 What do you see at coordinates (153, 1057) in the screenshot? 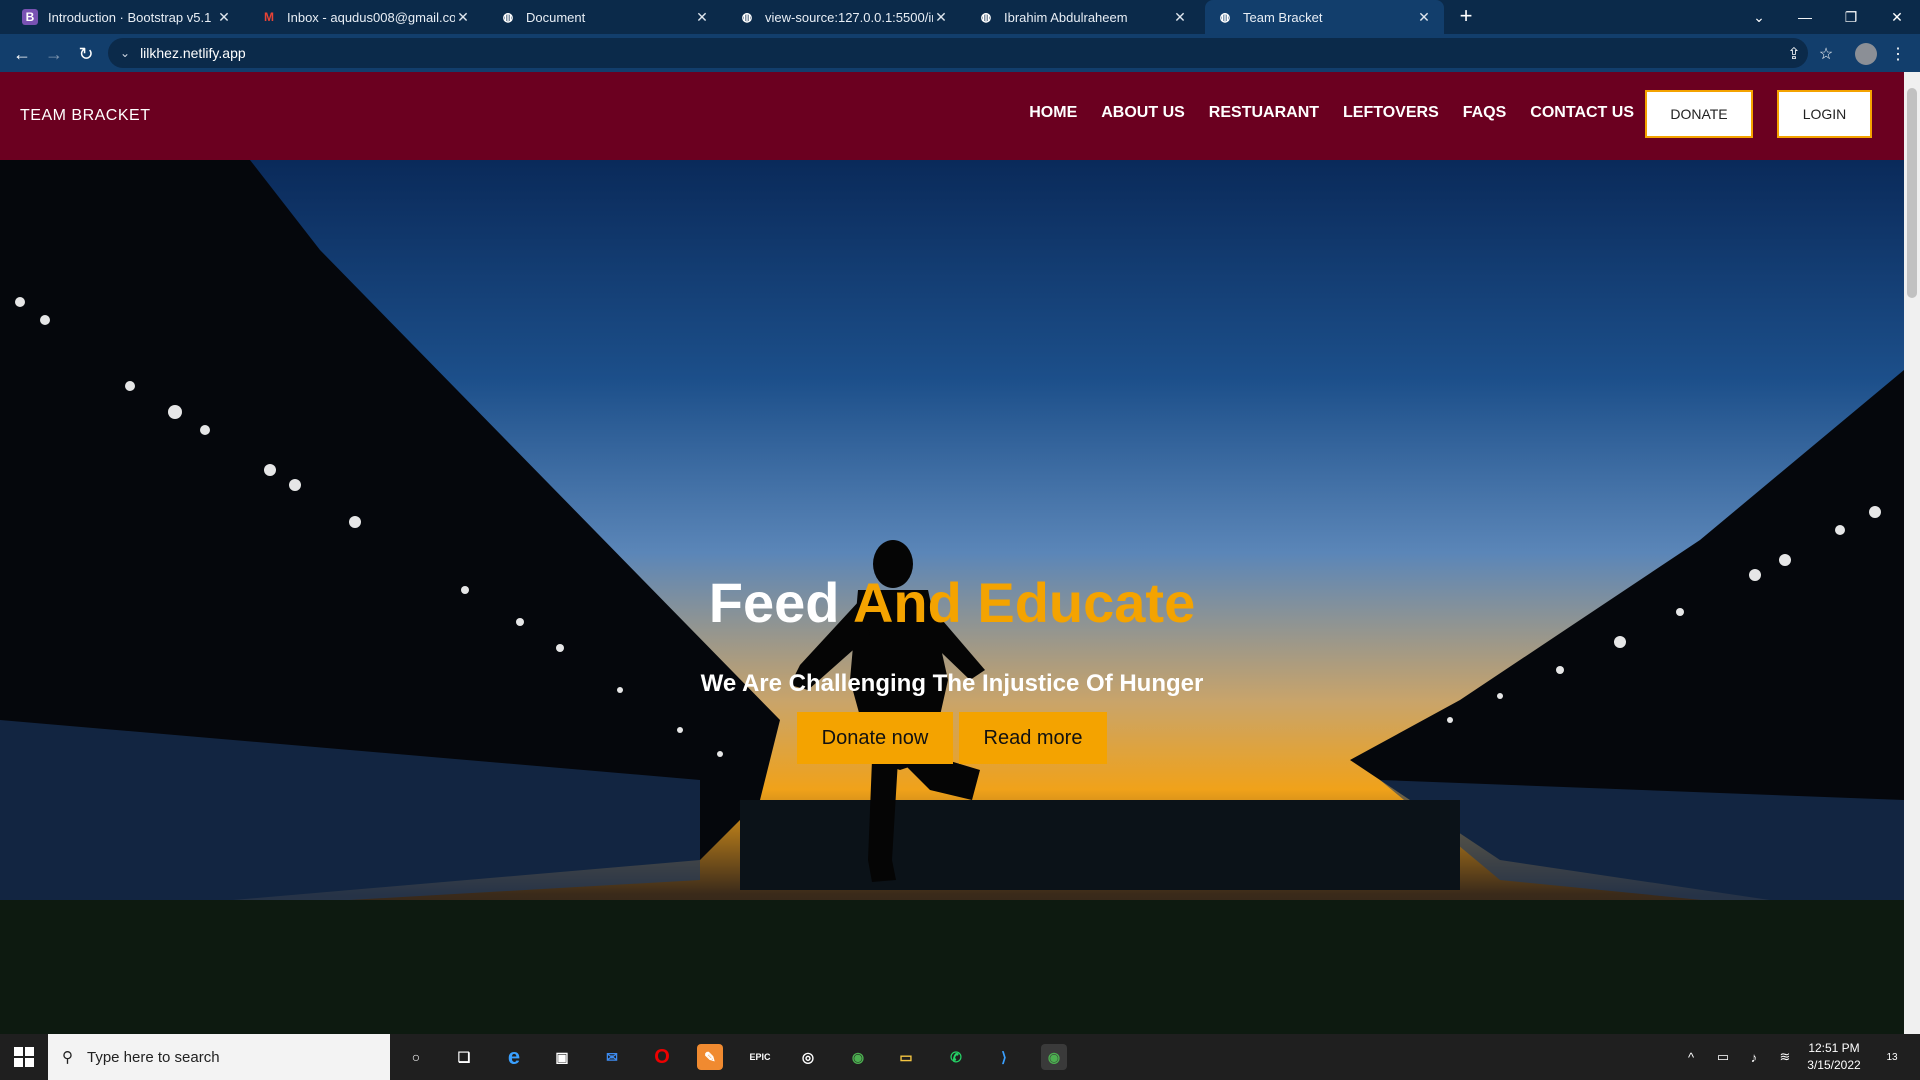
I see `search-placeholder: Type here to search` at bounding box center [153, 1057].